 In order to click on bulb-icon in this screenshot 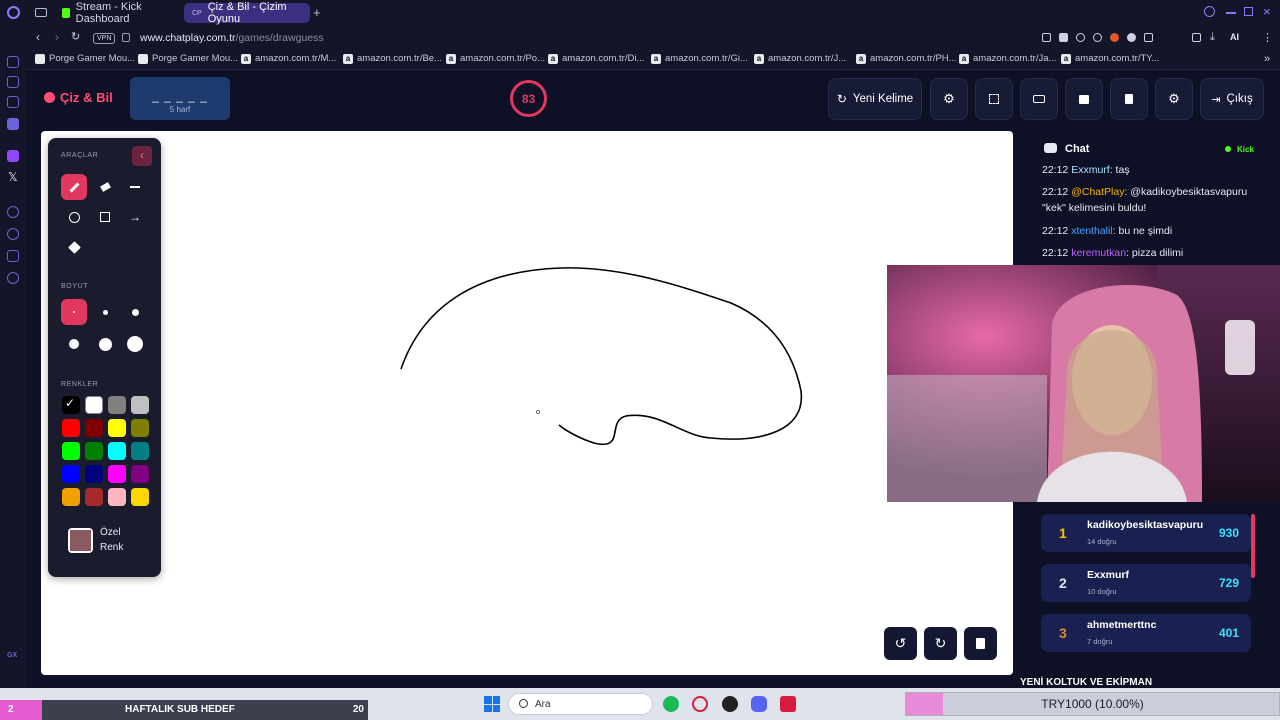, I will do `click(13, 256)`.